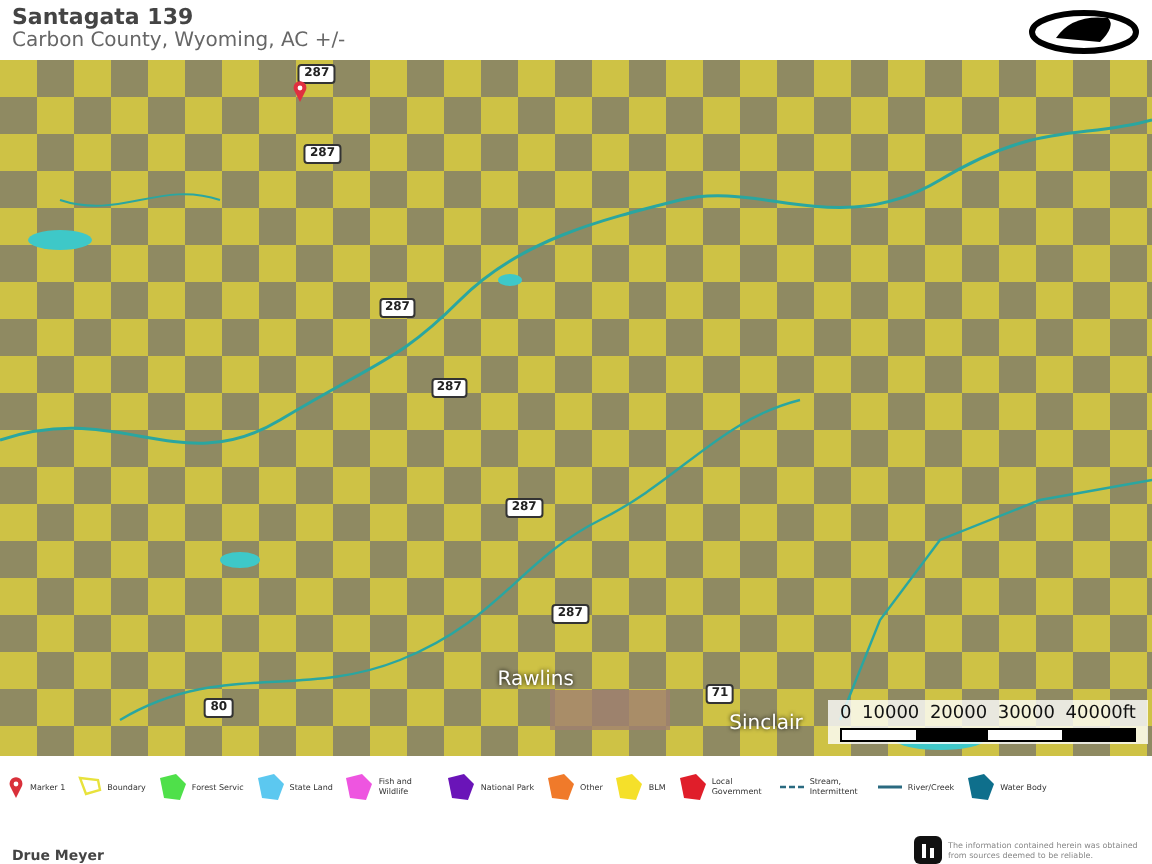  Describe the element at coordinates (299, 90) in the screenshot. I see `map-pin-icon` at that location.